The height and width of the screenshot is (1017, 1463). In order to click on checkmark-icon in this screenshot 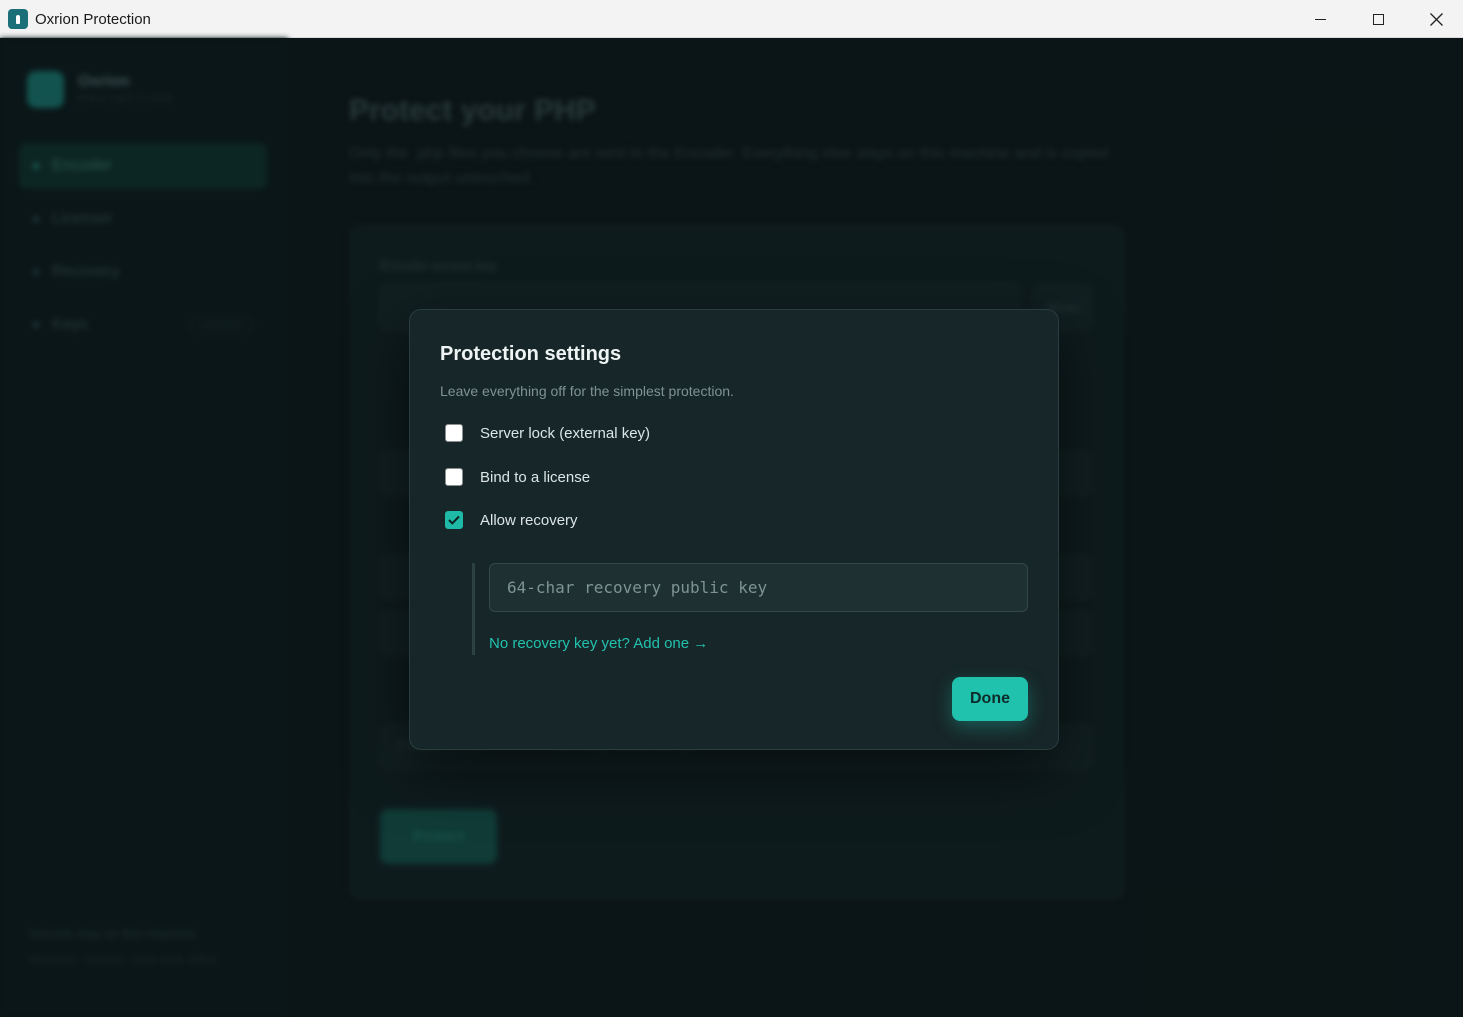, I will do `click(454, 520)`.